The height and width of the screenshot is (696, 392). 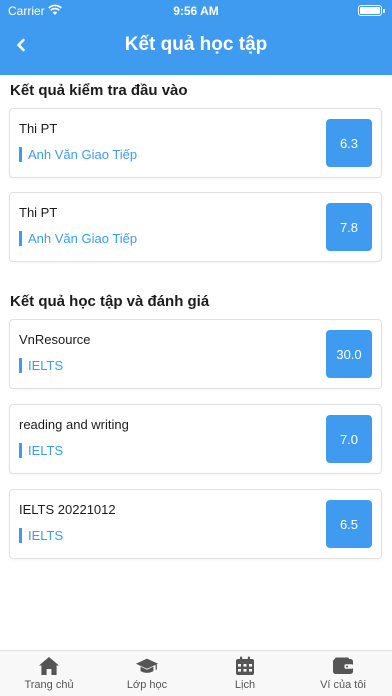 What do you see at coordinates (195, 354) in the screenshot?
I see `result-card: VnResource IELTS 30.0` at bounding box center [195, 354].